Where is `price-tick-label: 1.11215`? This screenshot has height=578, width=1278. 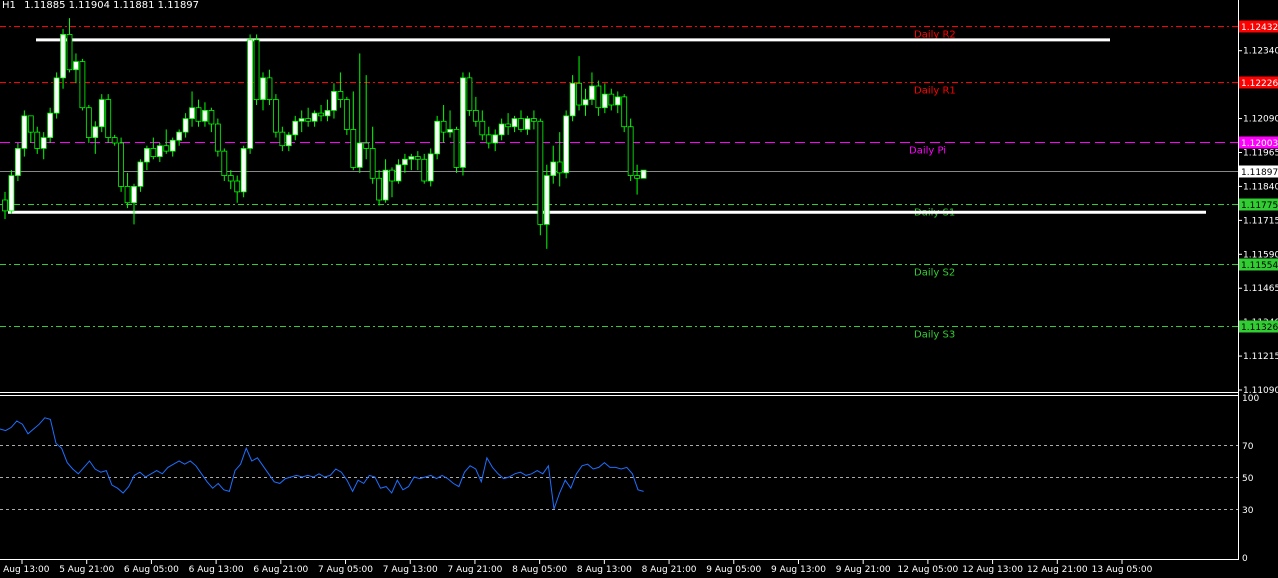
price-tick-label: 1.11215 is located at coordinates (1260, 357).